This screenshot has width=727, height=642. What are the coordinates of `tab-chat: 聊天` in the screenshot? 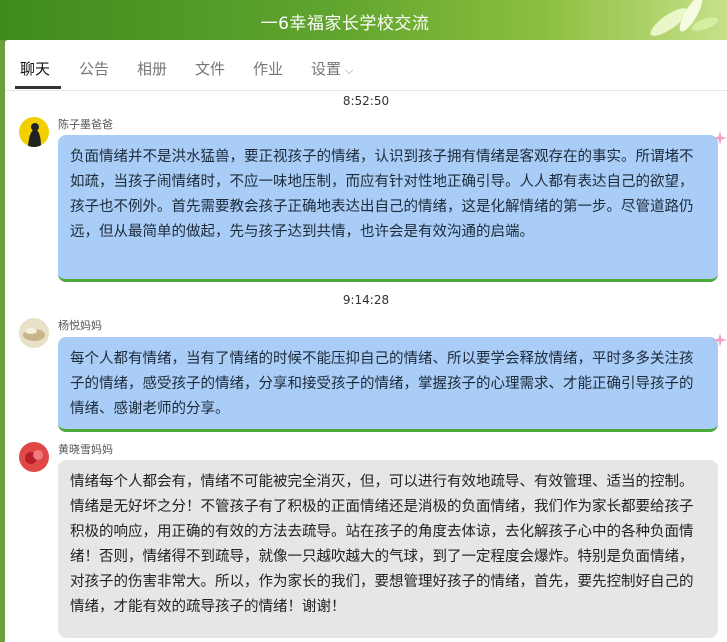 It's located at (35, 68).